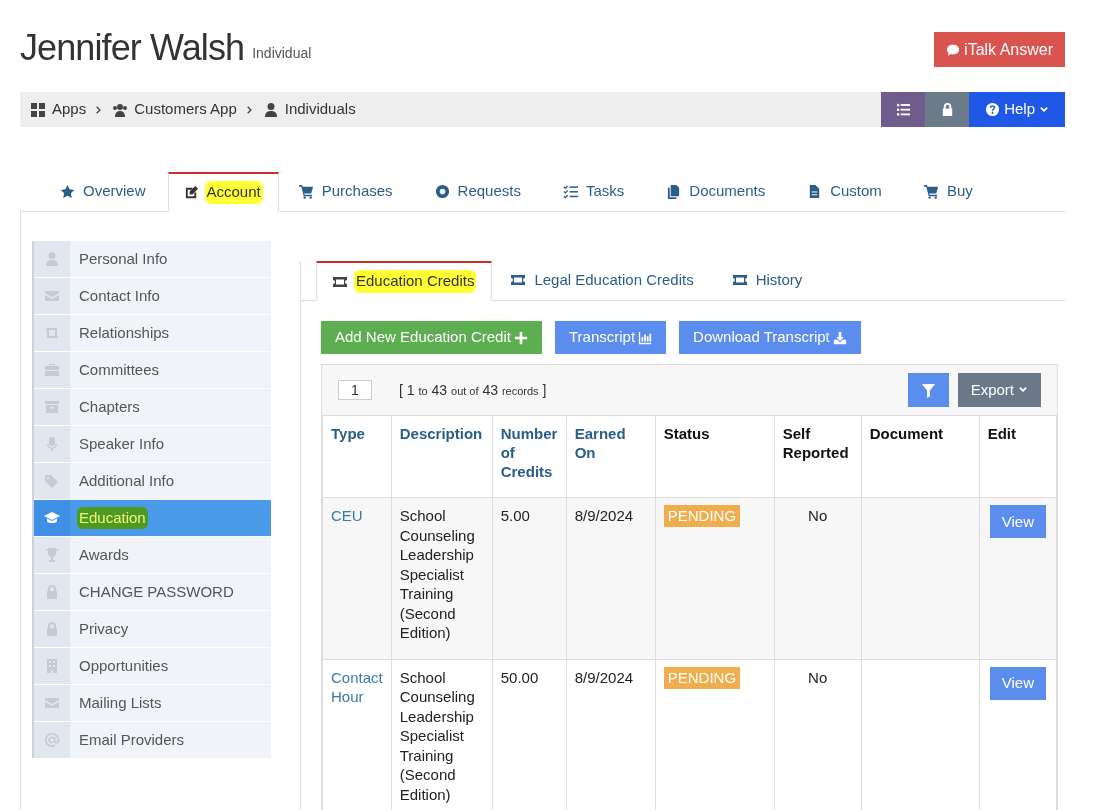 The width and height of the screenshot is (1112, 810). What do you see at coordinates (570, 191) in the screenshot?
I see `checklist-icon` at bounding box center [570, 191].